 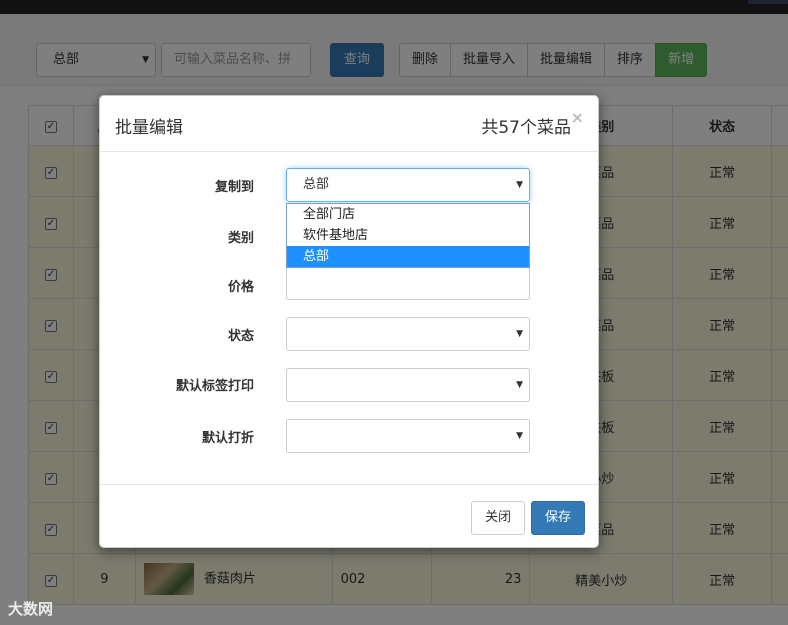 What do you see at coordinates (408, 256) in the screenshot?
I see `dropdown-option-selected: 总部` at bounding box center [408, 256].